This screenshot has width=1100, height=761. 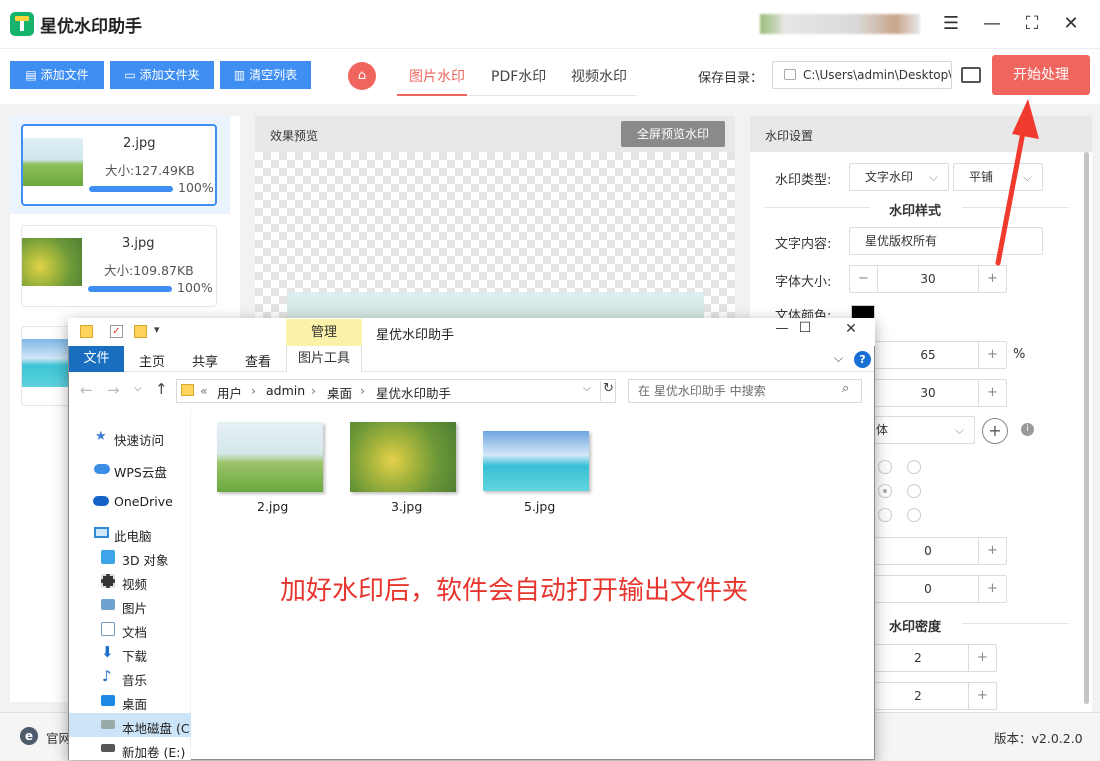 What do you see at coordinates (1041, 75) in the screenshot?
I see `start-processing-button: 开始处理` at bounding box center [1041, 75].